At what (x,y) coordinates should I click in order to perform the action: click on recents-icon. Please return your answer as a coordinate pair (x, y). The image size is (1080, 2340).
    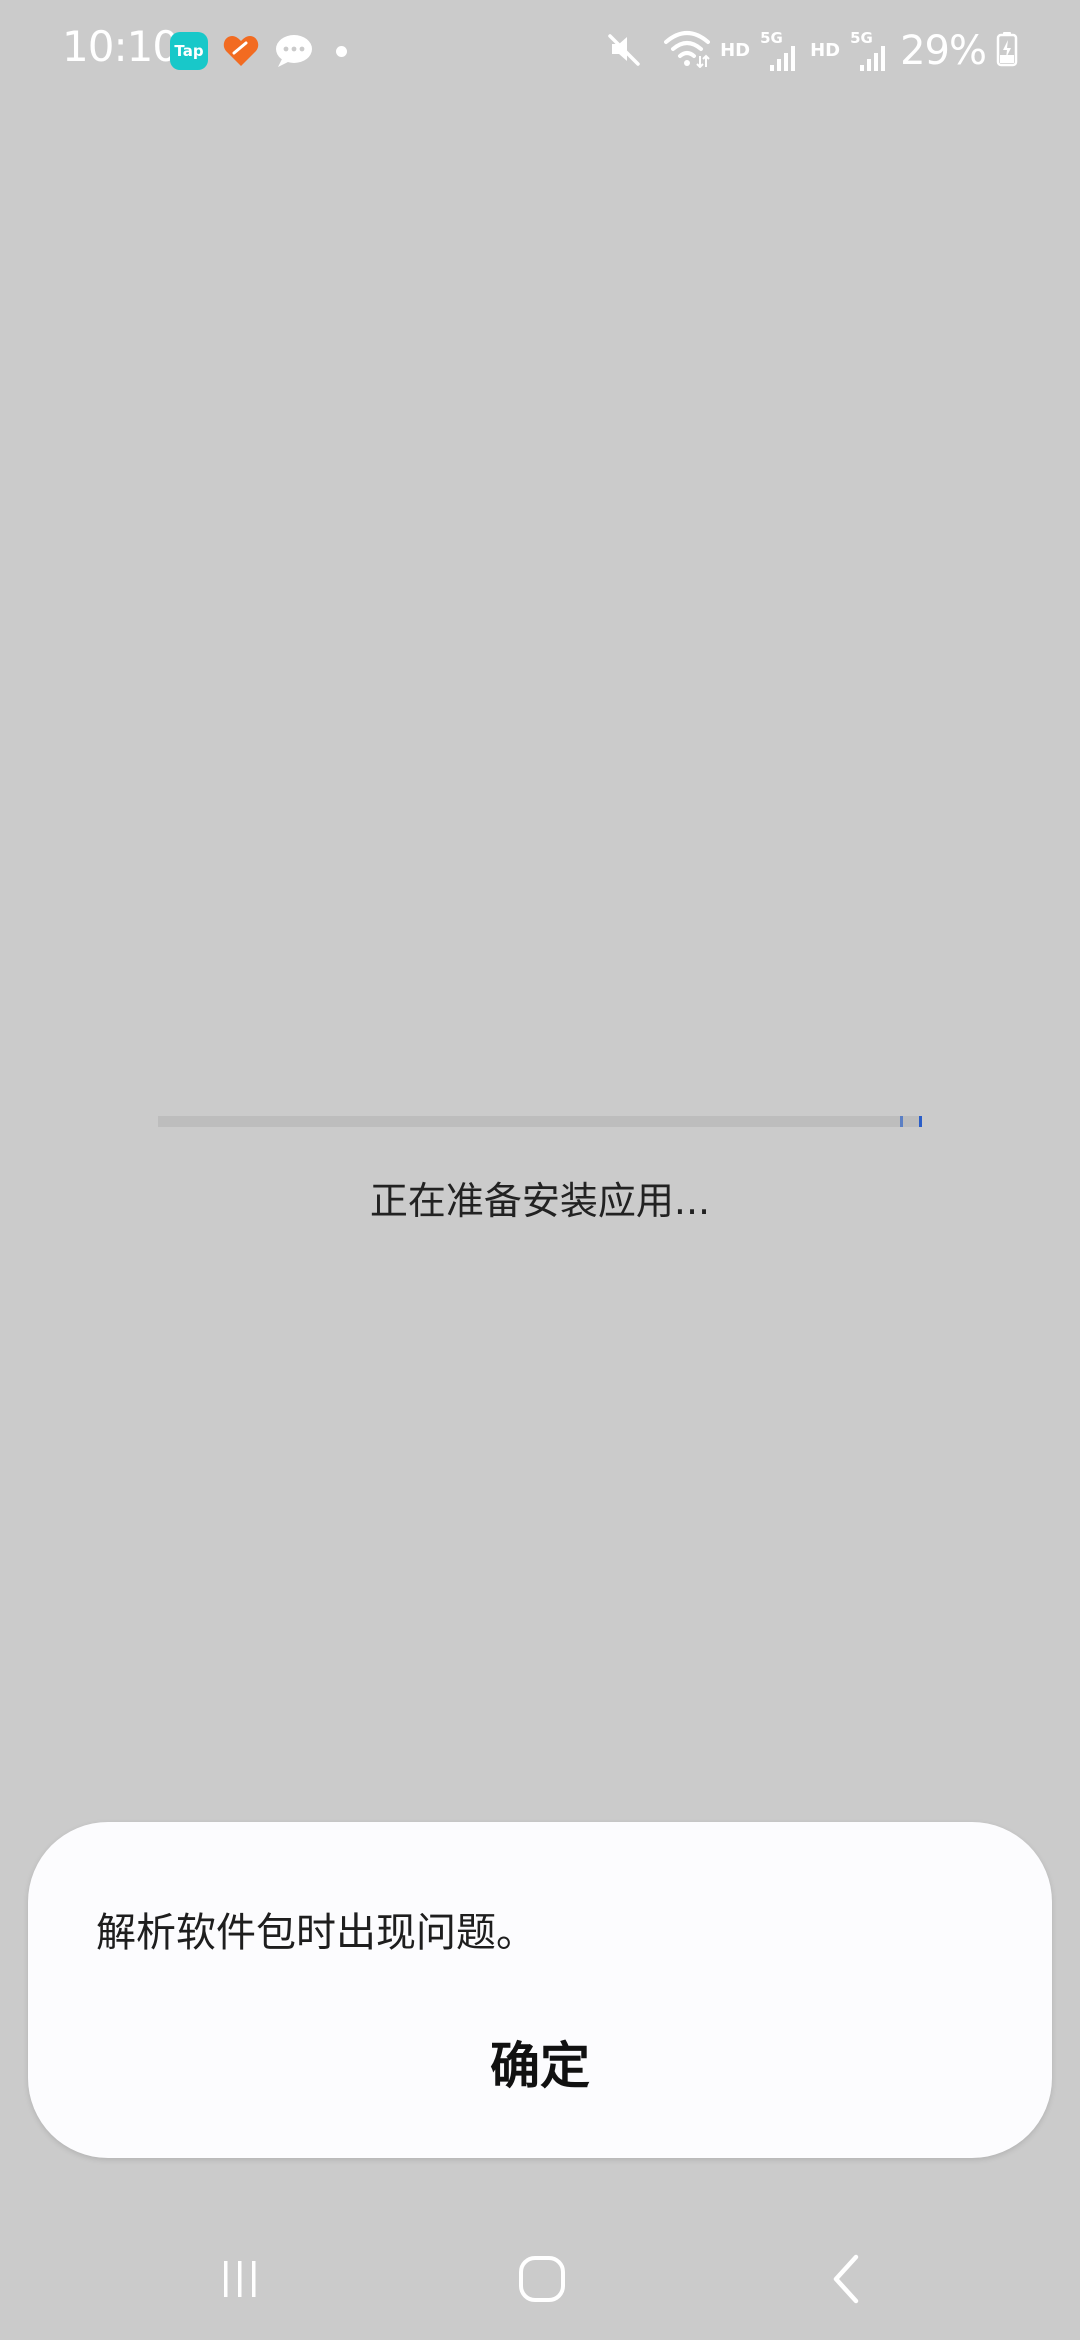
    Looking at the image, I should click on (240, 2281).